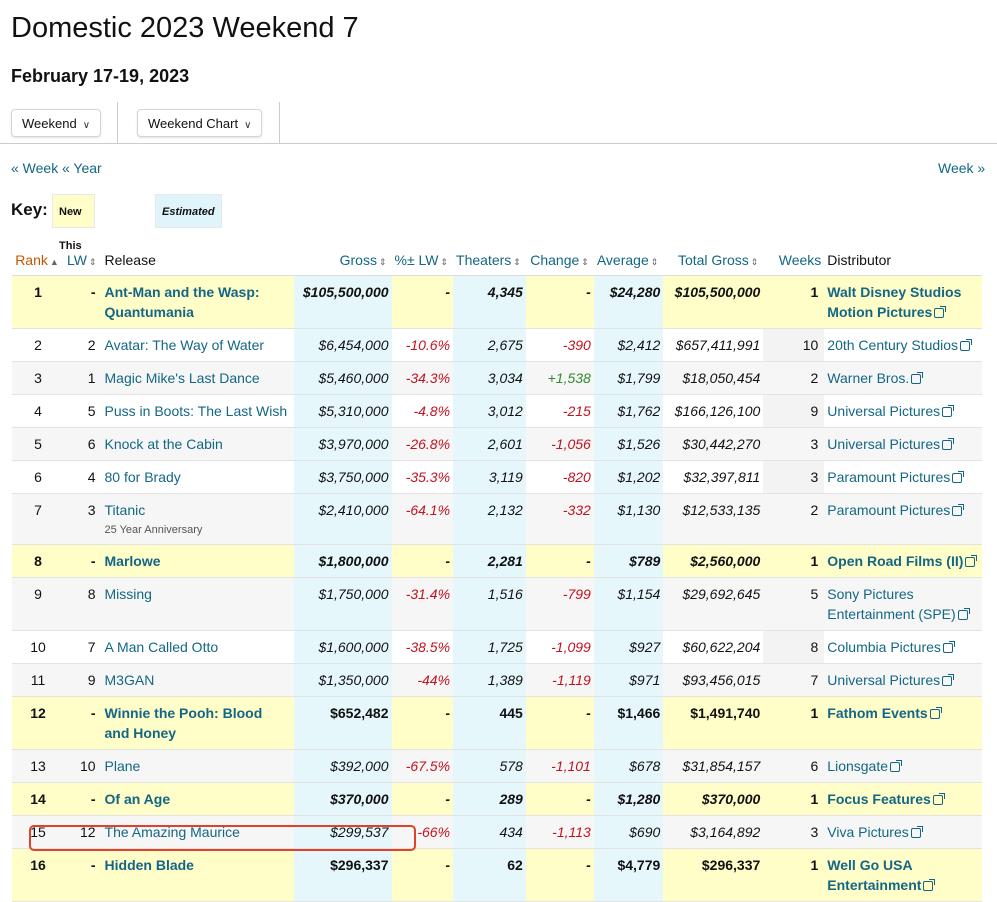  I want to click on gross-cell: $105,500,000, so click(342, 302).